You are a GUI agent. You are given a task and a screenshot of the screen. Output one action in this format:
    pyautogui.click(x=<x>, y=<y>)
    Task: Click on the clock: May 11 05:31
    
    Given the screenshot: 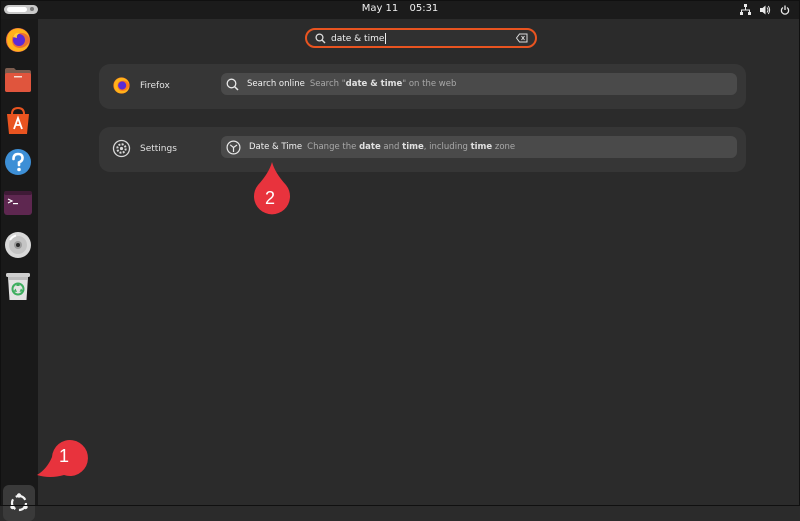 What is the action you would take?
    pyautogui.click(x=400, y=8)
    